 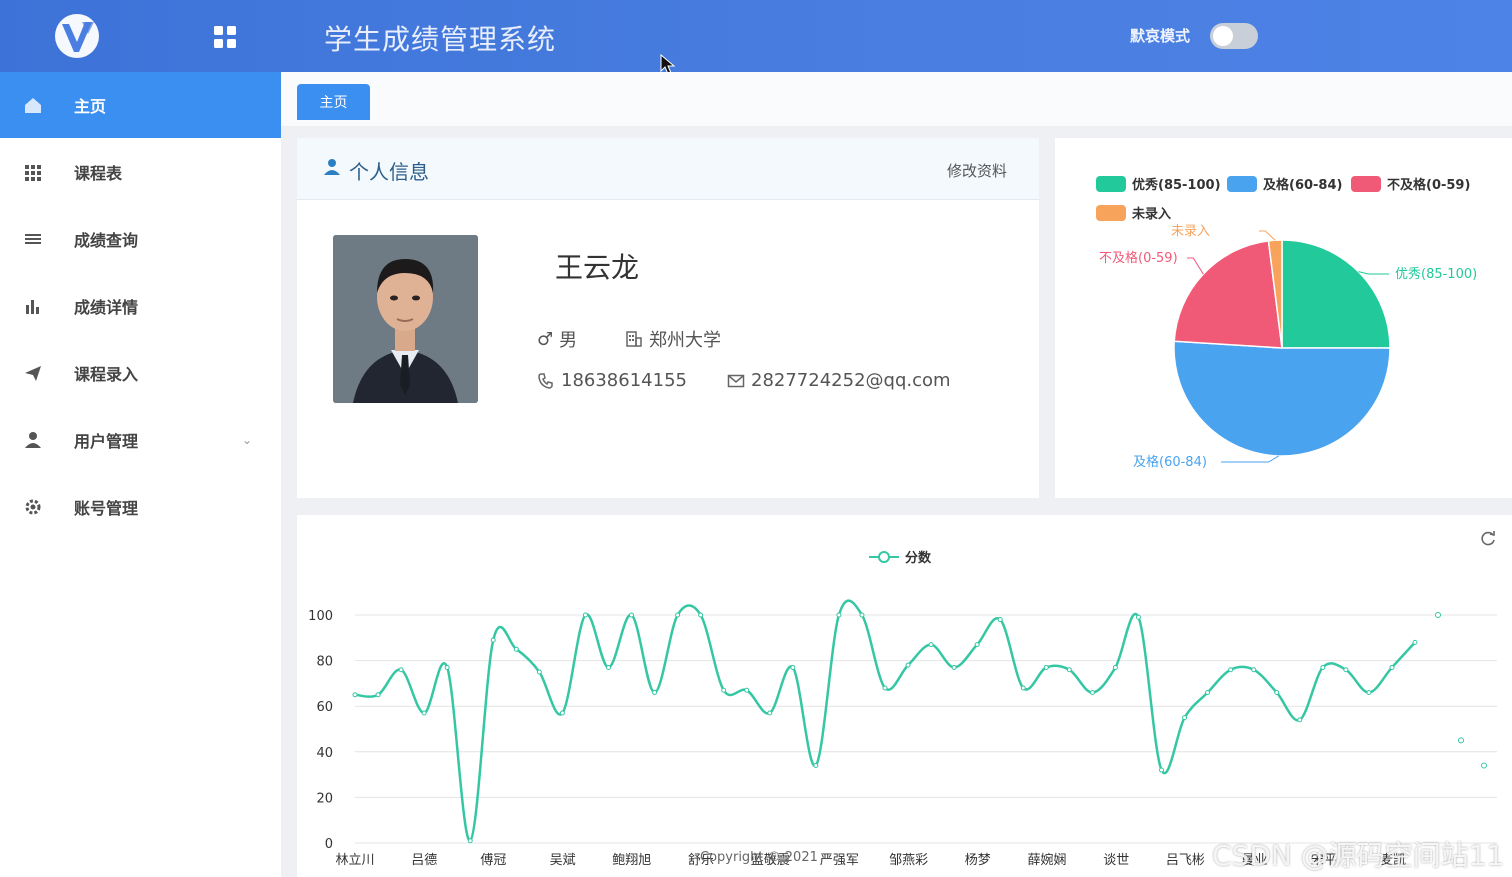 I want to click on top-header: 学生成绩管理系统 默哀模式, so click(x=756, y=37).